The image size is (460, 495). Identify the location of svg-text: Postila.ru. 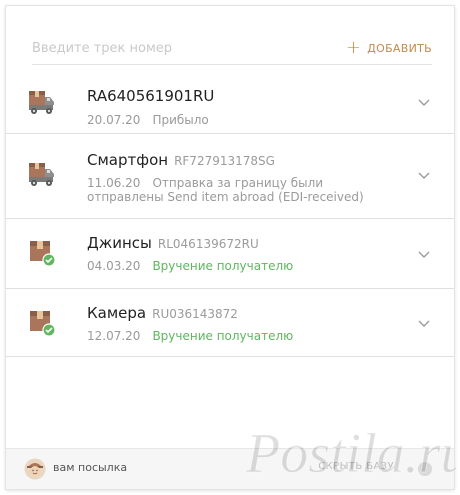
(351, 454).